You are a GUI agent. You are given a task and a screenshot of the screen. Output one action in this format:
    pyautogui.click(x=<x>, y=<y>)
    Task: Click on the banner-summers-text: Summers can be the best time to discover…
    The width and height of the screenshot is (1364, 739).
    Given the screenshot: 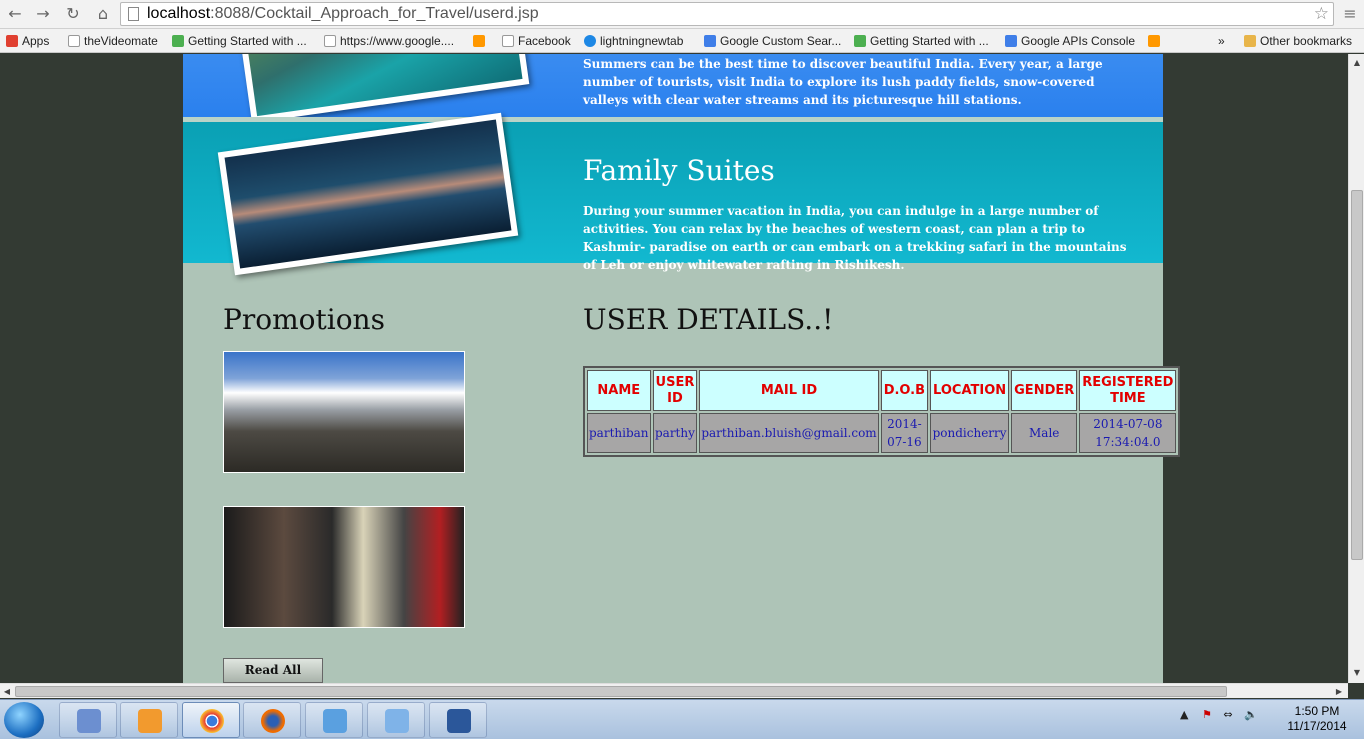 What is the action you would take?
    pyautogui.click(x=843, y=82)
    